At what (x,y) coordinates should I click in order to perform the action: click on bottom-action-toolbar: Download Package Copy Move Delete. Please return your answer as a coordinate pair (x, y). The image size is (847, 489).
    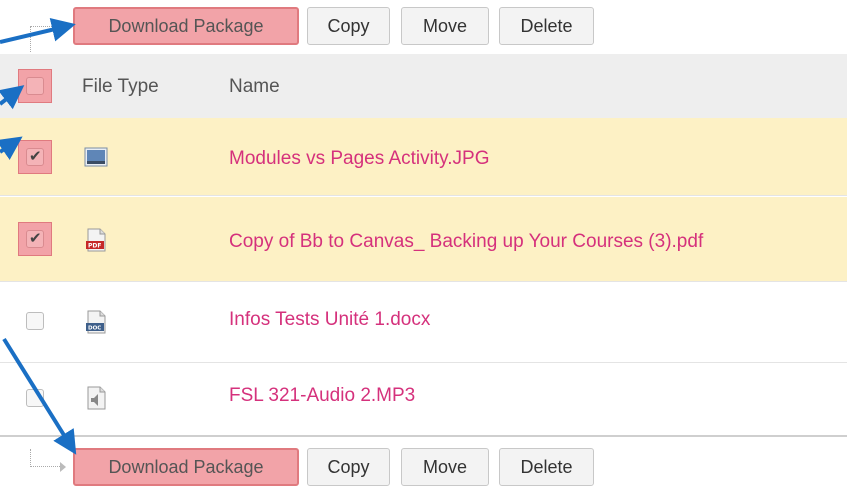
    Looking at the image, I should click on (423, 467).